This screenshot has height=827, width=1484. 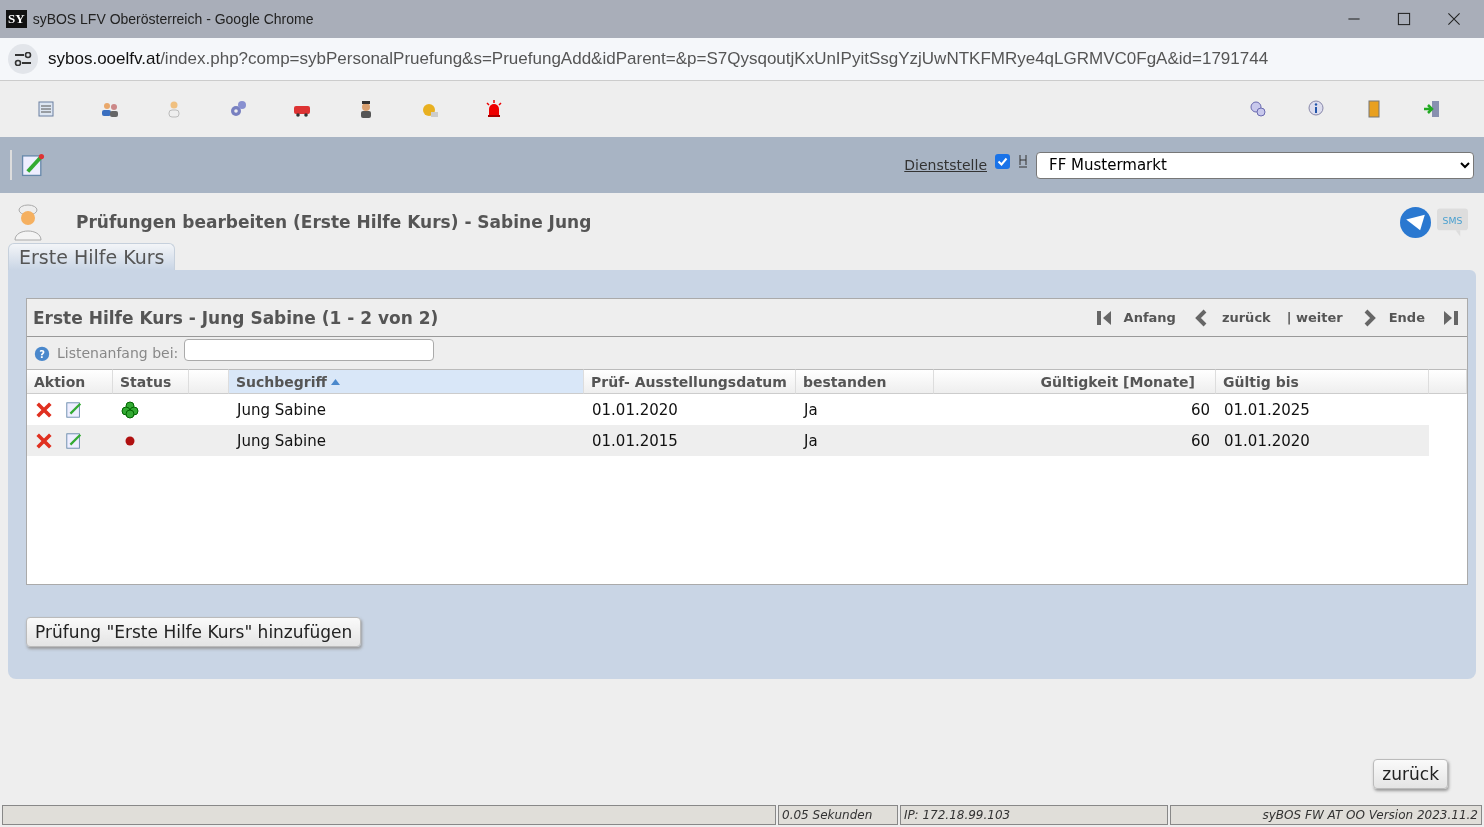 I want to click on list-title: Erste Hilfe Kurs - Jung Sabine (1 - 2 von 2), so click(x=236, y=317).